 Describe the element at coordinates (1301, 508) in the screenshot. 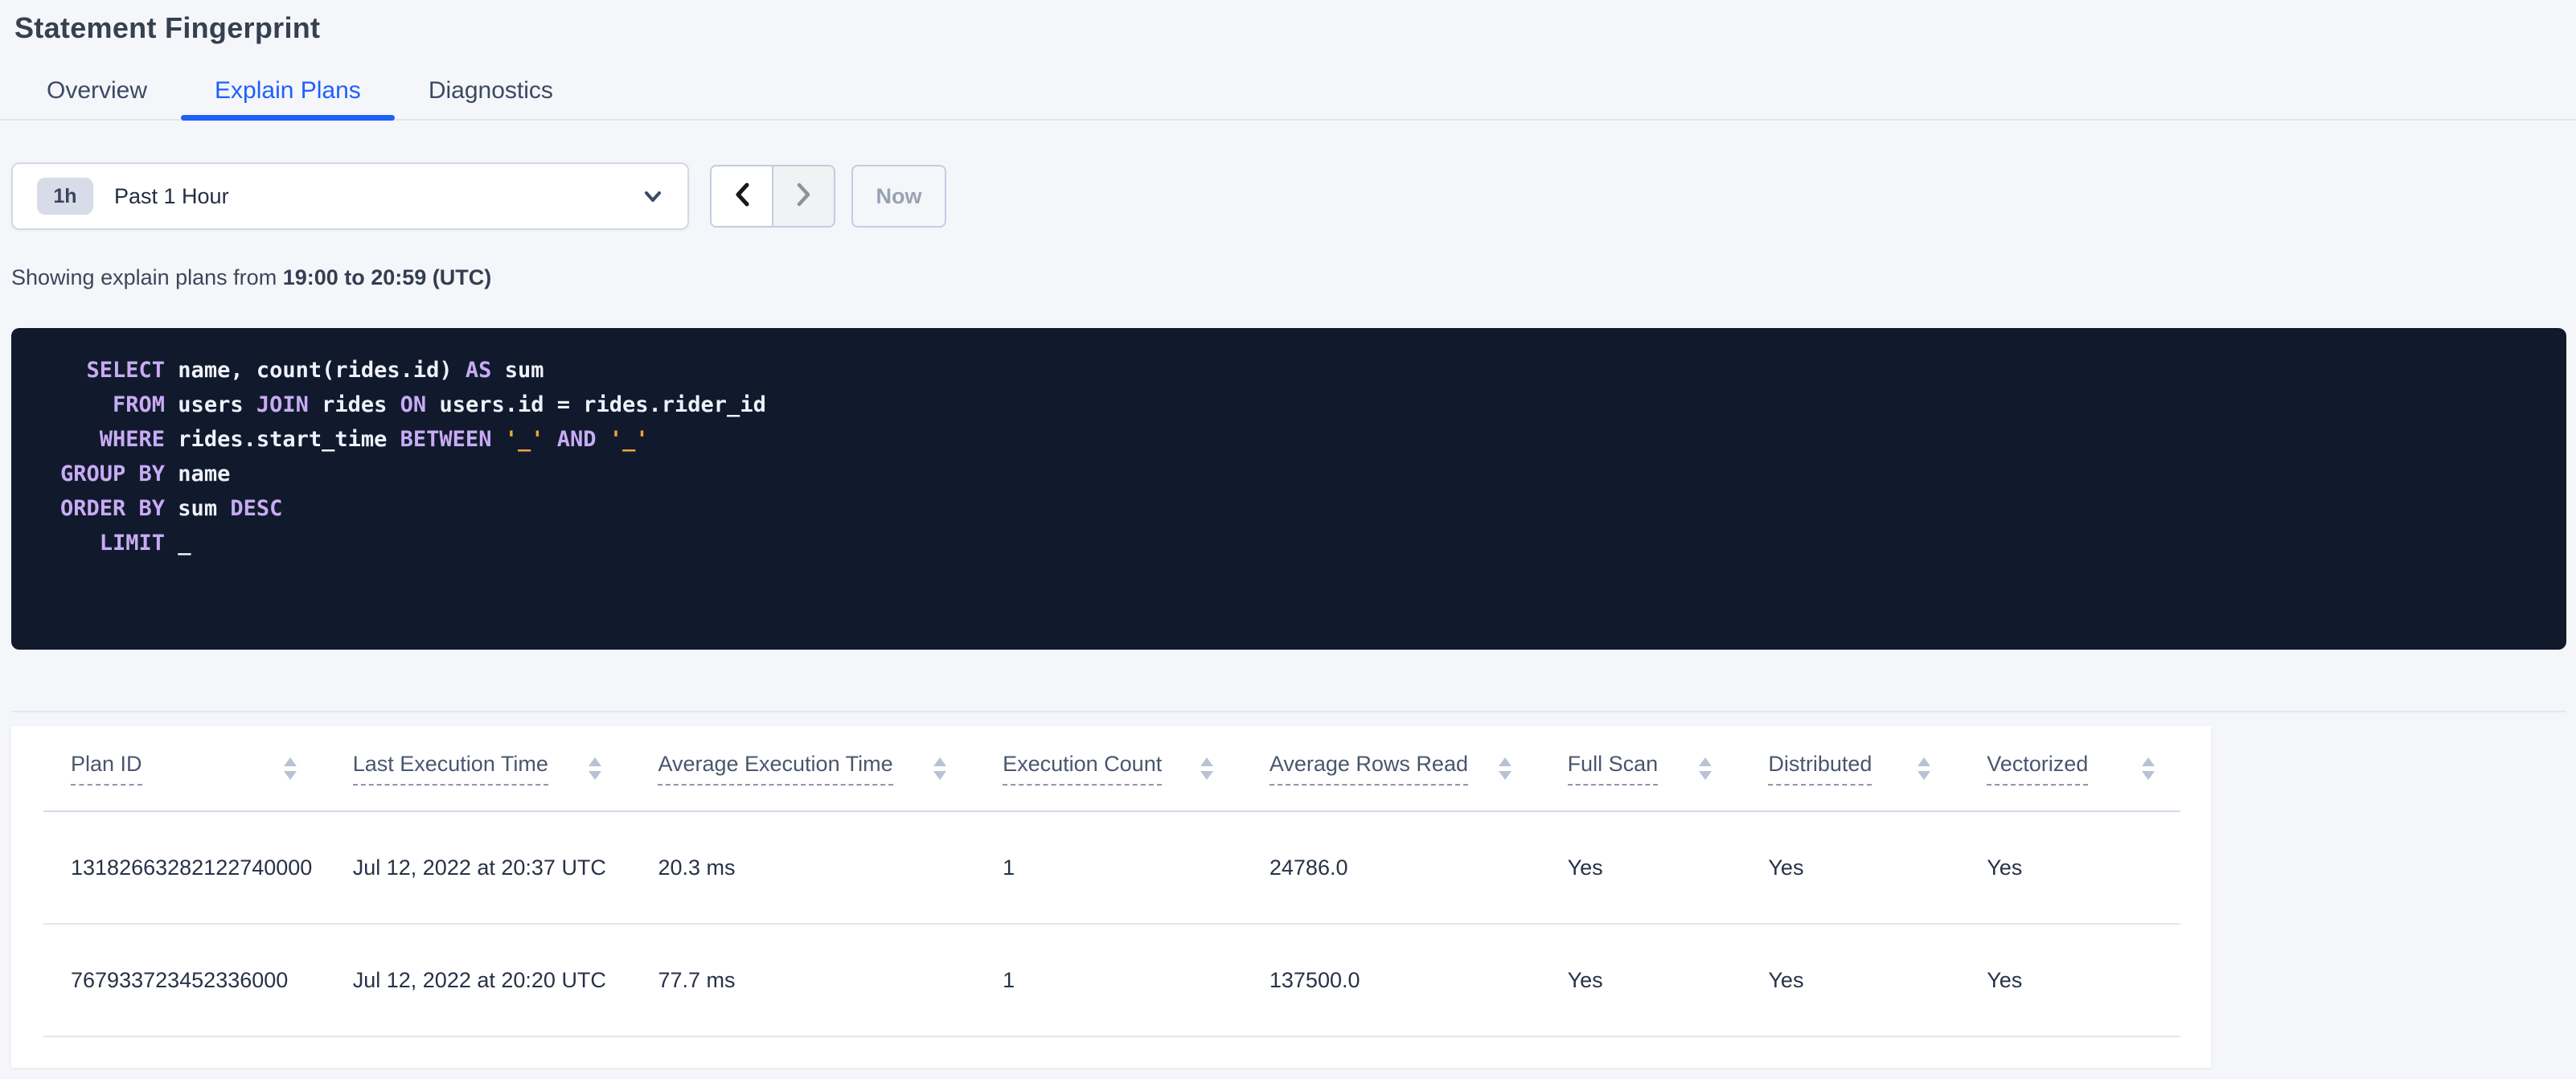

I see `sql-line: ORDER BY sum DESC` at that location.